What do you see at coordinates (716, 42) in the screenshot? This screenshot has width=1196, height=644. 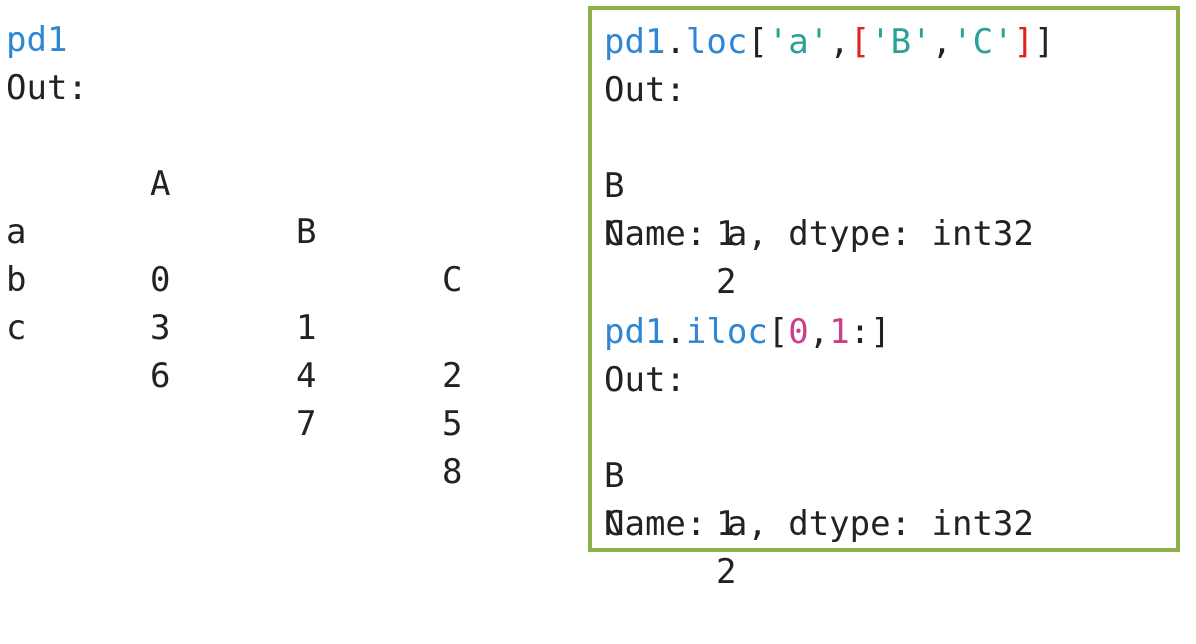 I see `code-method: loc` at bounding box center [716, 42].